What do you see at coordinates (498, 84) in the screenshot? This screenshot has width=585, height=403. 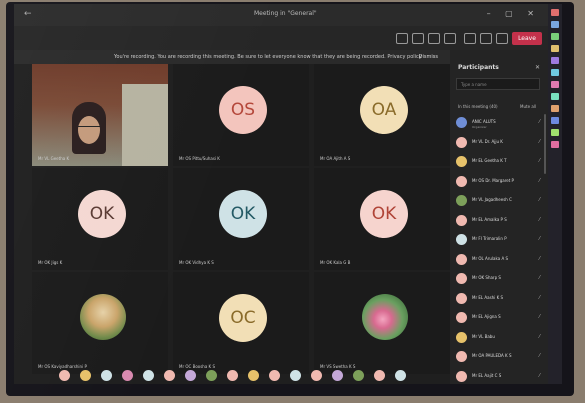 I see `participant-search-input: Type a name` at bounding box center [498, 84].